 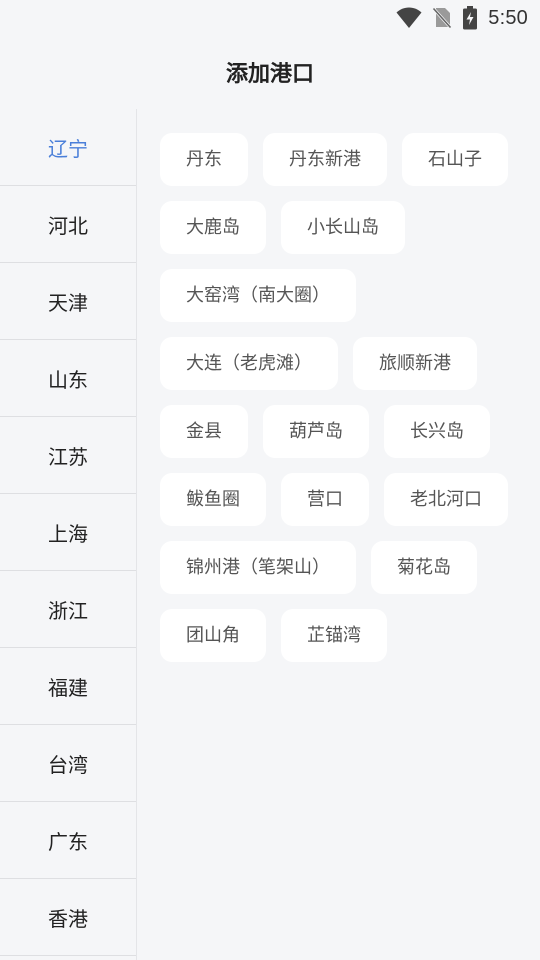 I want to click on sidebar-item-fujian: 福建, so click(x=68, y=686).